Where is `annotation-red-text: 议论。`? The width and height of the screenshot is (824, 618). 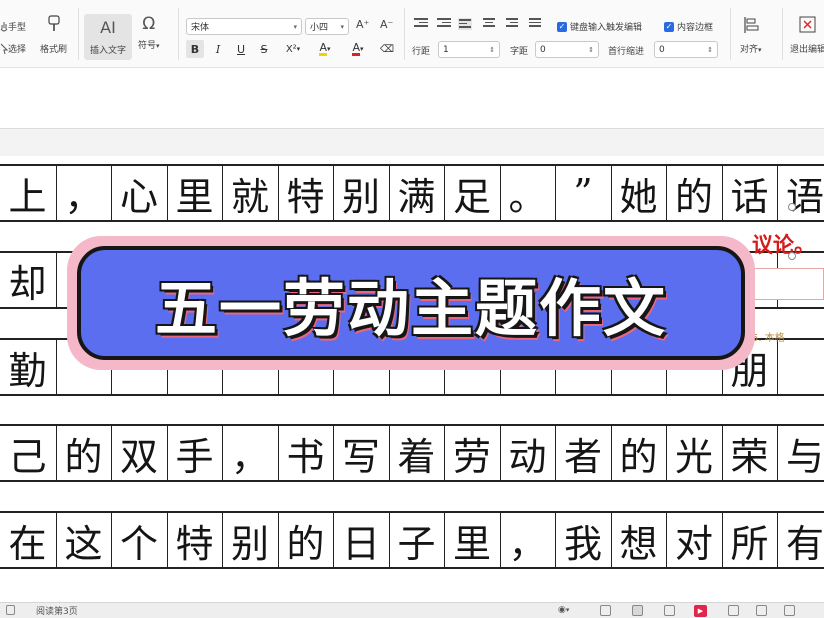 annotation-red-text: 议论。 is located at coordinates (783, 244).